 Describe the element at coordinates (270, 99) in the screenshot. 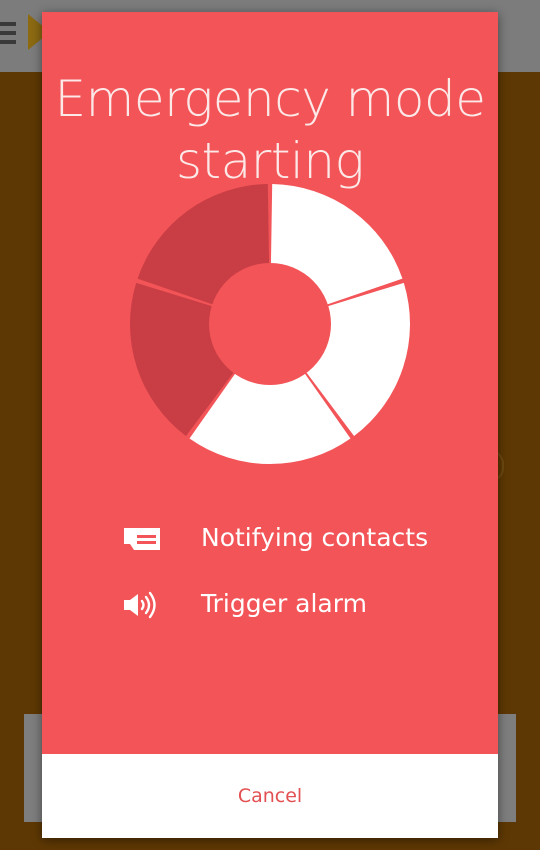

I see `dialog-title-line-1: Emergency mode` at that location.